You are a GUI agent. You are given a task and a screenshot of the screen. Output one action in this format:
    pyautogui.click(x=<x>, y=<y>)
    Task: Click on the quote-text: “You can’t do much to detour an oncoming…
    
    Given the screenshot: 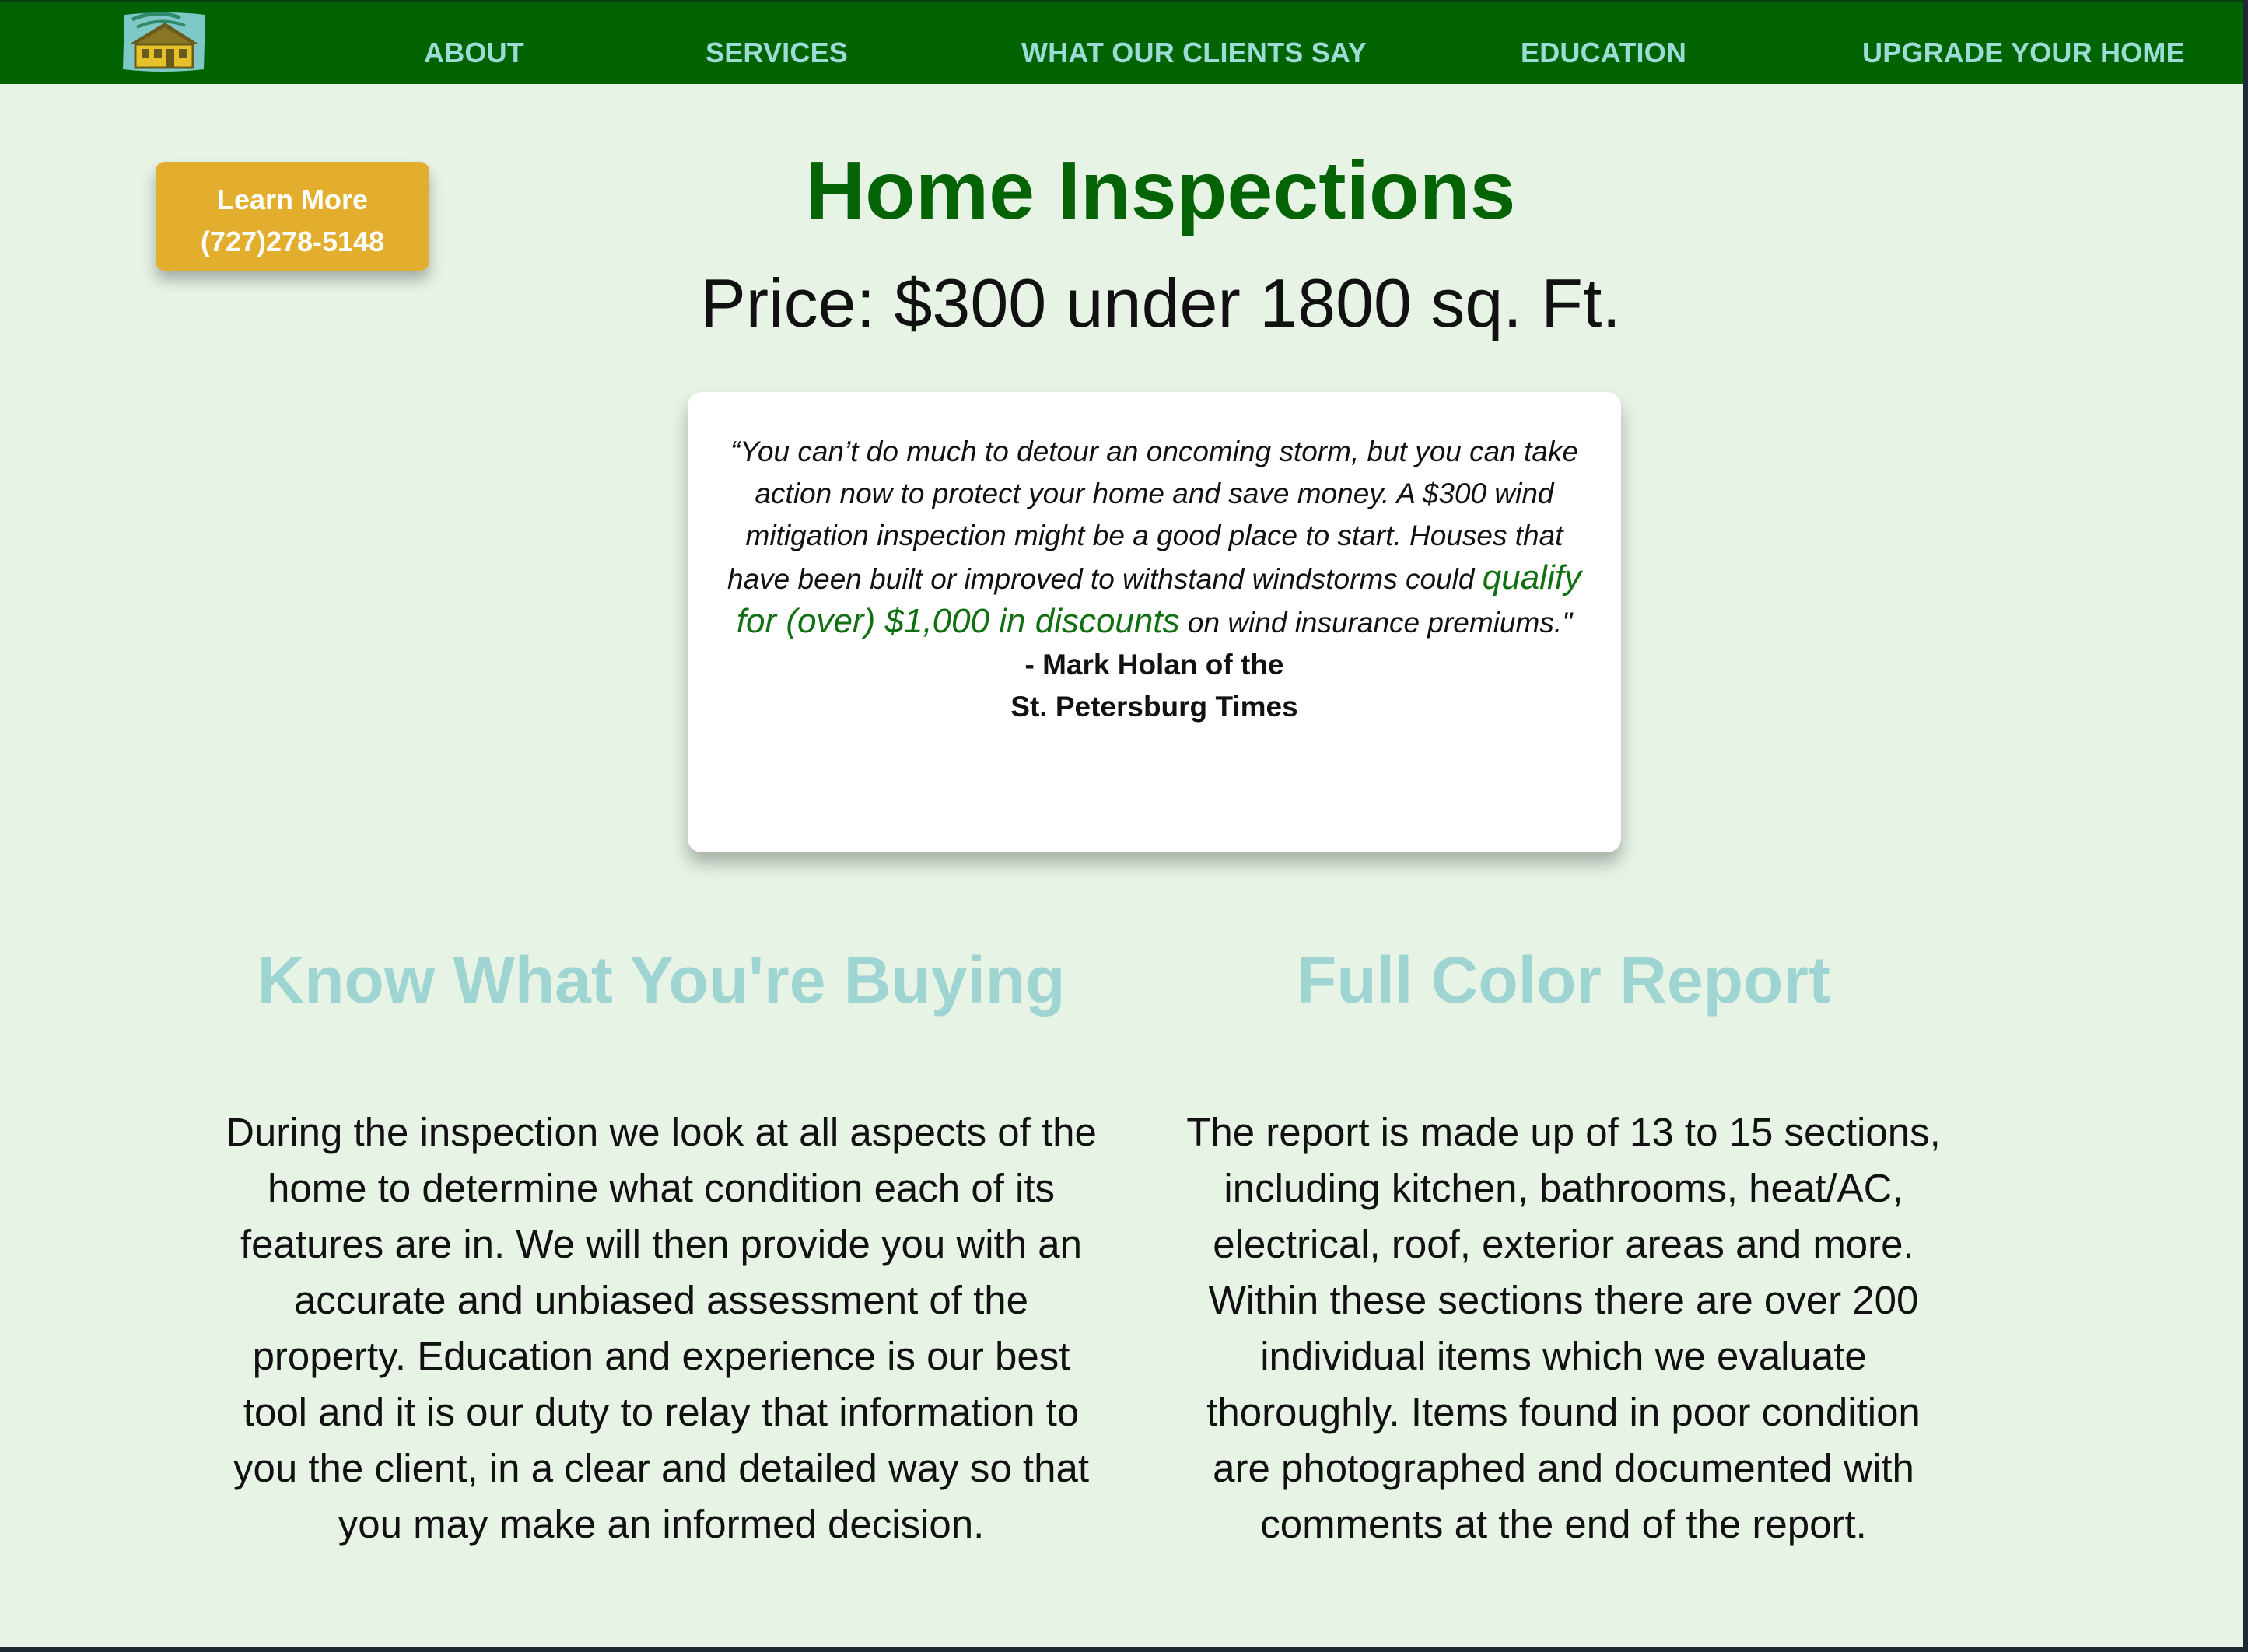 What is the action you would take?
    pyautogui.click(x=1155, y=538)
    